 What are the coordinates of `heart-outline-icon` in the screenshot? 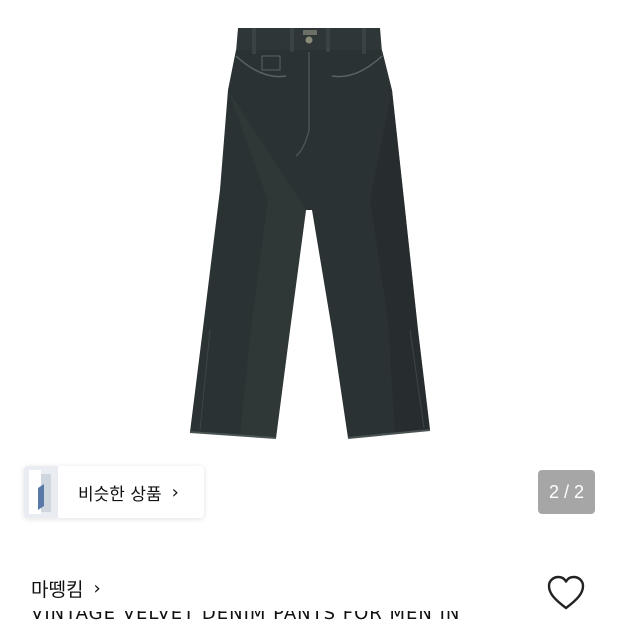 It's located at (566, 592).